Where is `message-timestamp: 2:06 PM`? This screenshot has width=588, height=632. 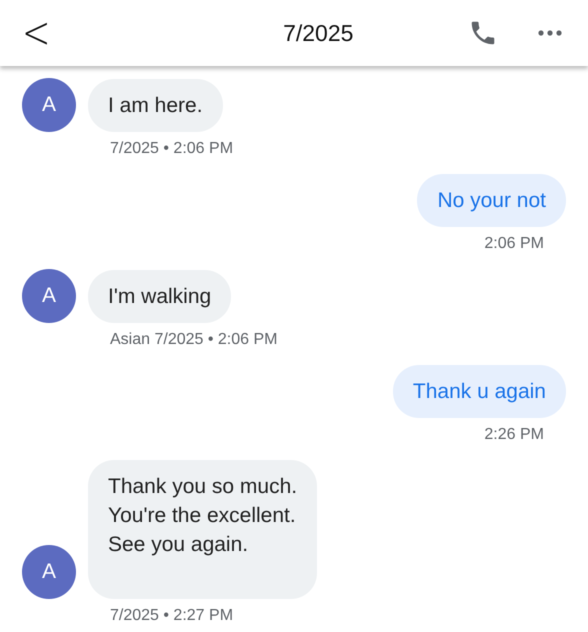 message-timestamp: 2:06 PM is located at coordinates (514, 243).